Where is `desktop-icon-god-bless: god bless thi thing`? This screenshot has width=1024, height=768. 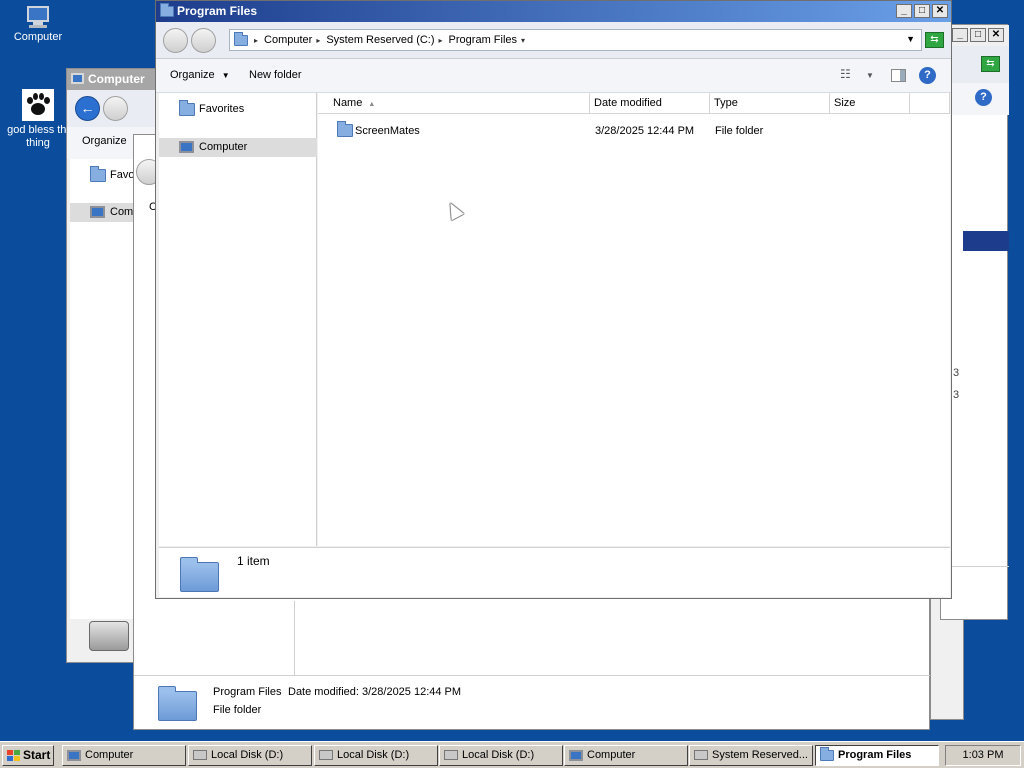
desktop-icon-god-bless: god bless thi thing is located at coordinates (38, 119).